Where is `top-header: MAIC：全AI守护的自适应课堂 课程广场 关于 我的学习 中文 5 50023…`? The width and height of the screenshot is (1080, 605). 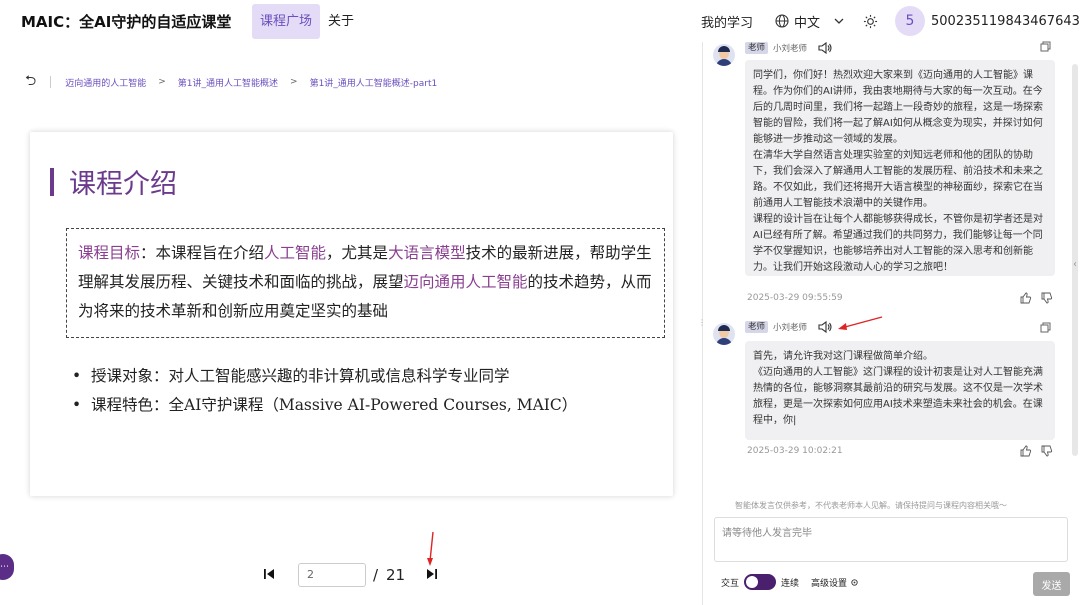 top-header: MAIC：全AI守护的自适应课堂 课程广场 关于 我的学习 中文 5 50023… is located at coordinates (540, 21).